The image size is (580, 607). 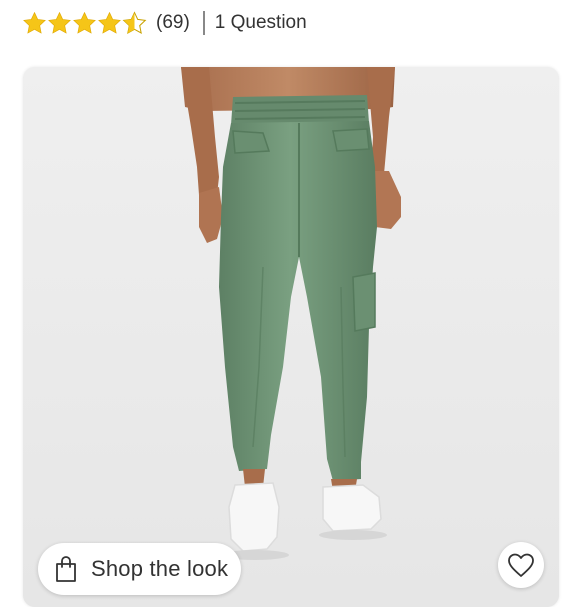 I want to click on heart-icon, so click(x=521, y=565).